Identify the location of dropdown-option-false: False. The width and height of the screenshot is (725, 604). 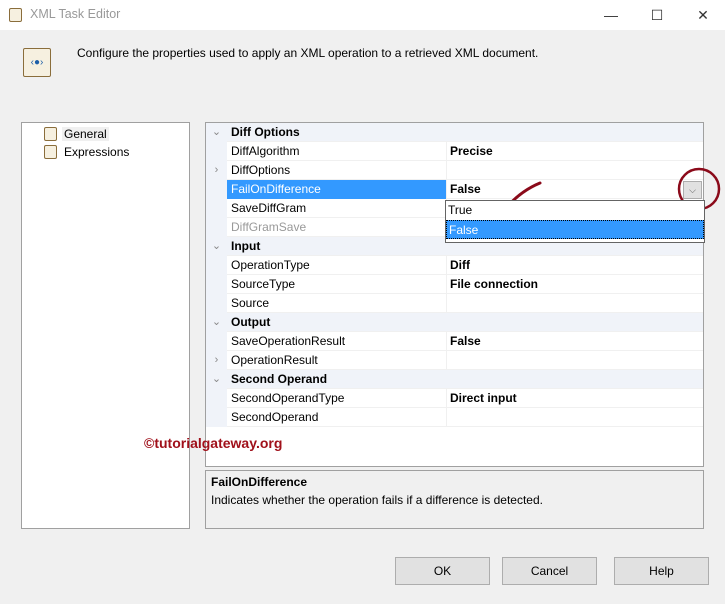
(575, 229).